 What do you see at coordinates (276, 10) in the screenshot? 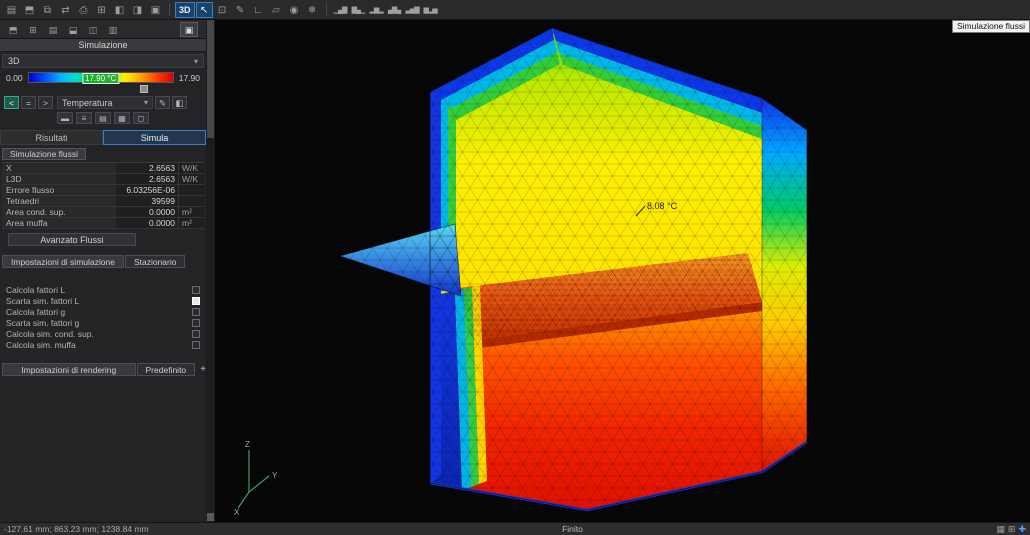
I see `cut-plane-icon: ▱` at bounding box center [276, 10].